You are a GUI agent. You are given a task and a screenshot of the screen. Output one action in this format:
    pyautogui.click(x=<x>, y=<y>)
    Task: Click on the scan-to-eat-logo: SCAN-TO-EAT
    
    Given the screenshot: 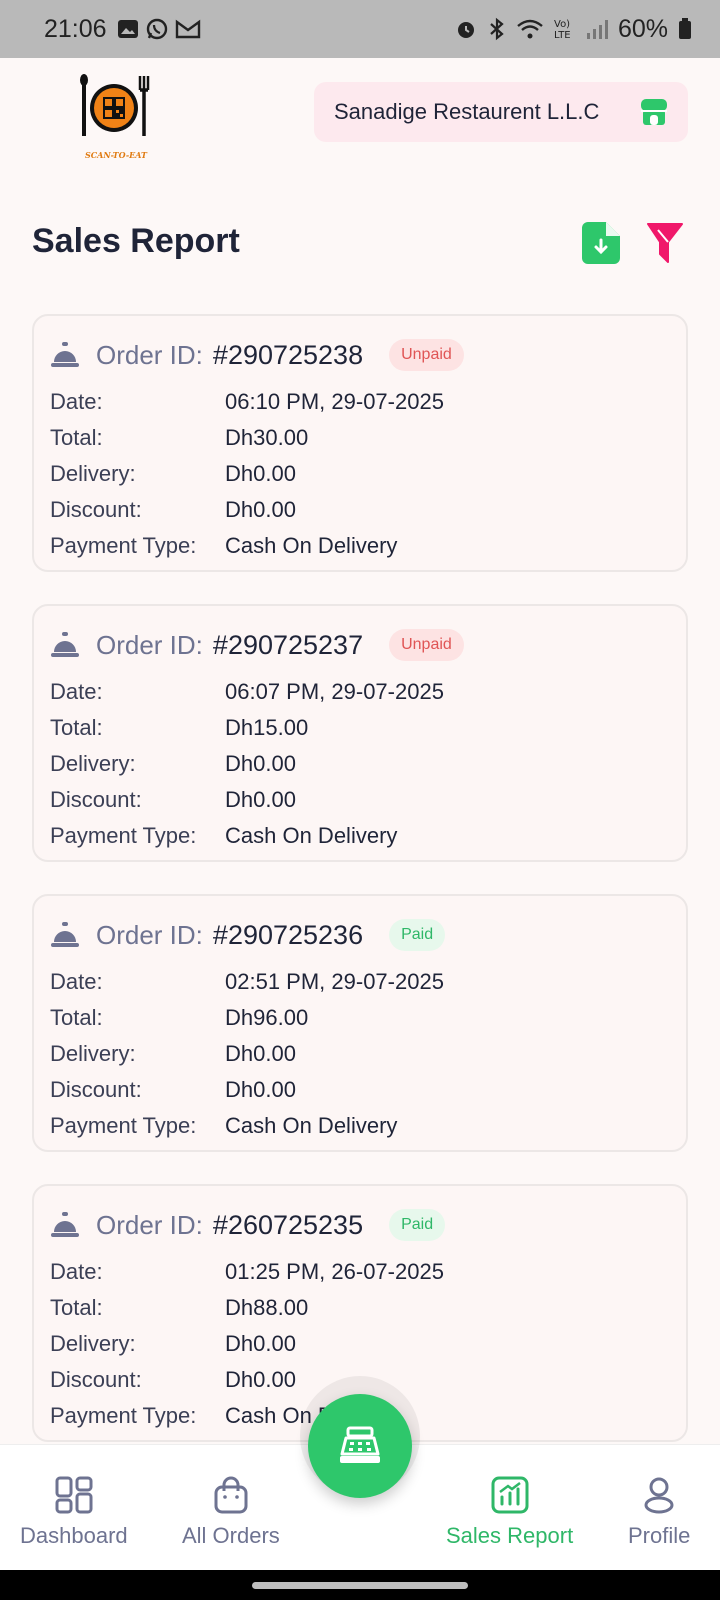 What is the action you would take?
    pyautogui.click(x=116, y=117)
    